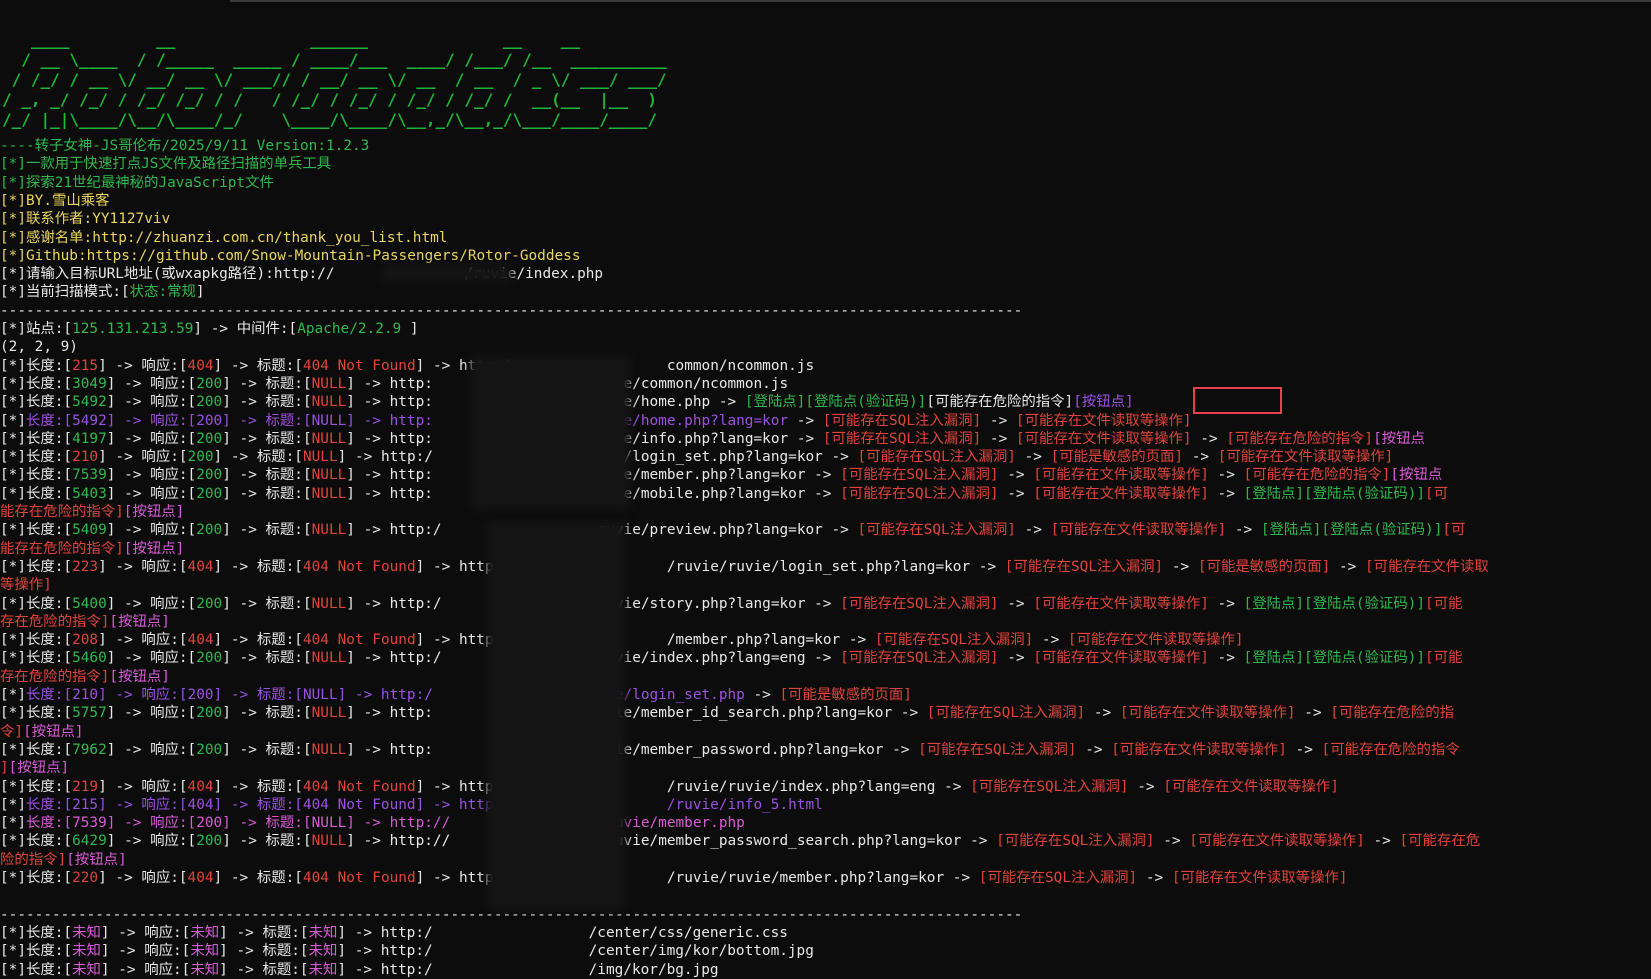 Image resolution: width=1651 pixels, height=979 pixels. I want to click on terminal-segment: [可能存在危, so click(1440, 841).